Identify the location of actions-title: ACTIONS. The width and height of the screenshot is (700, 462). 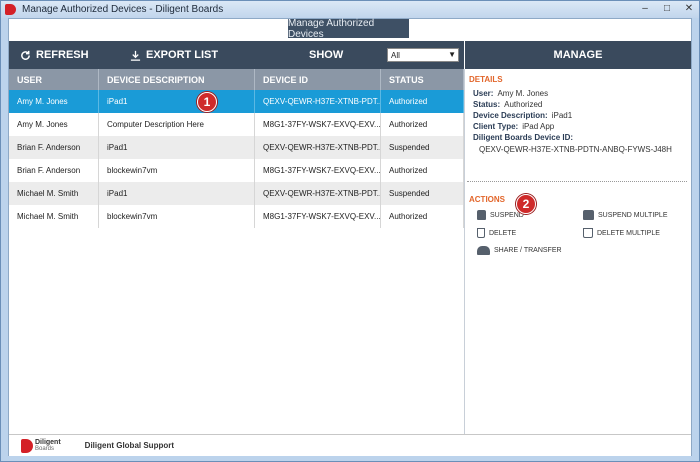
(487, 199).